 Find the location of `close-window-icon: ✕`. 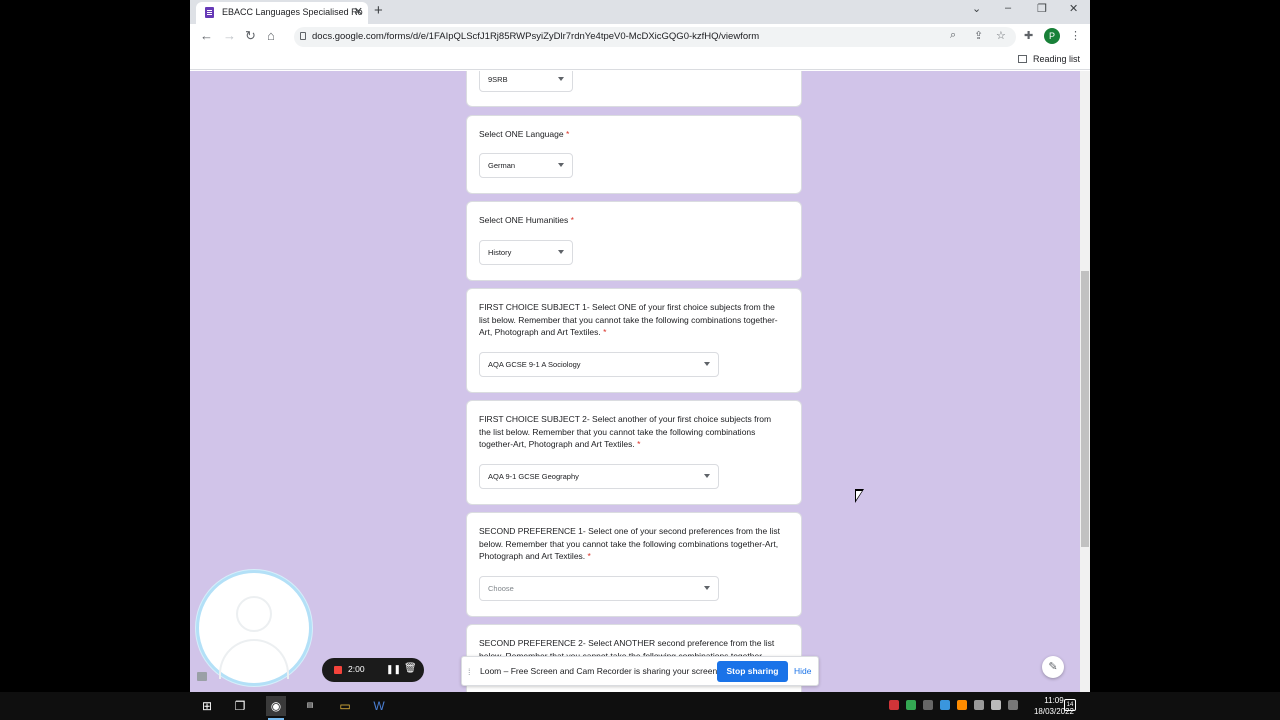

close-window-icon: ✕ is located at coordinates (1073, 8).